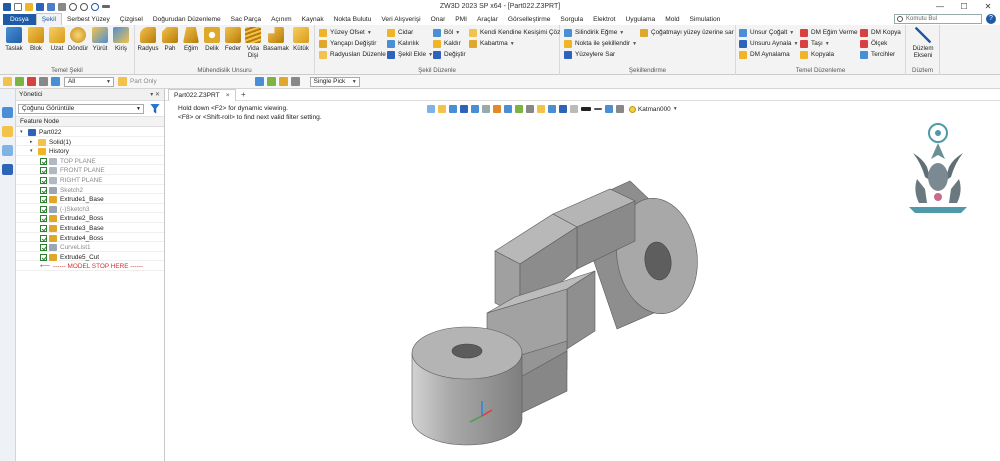 The image size is (1000, 461). Describe the element at coordinates (71, 238) in the screenshot. I see `tree-node: Extrude4_Boss` at that location.